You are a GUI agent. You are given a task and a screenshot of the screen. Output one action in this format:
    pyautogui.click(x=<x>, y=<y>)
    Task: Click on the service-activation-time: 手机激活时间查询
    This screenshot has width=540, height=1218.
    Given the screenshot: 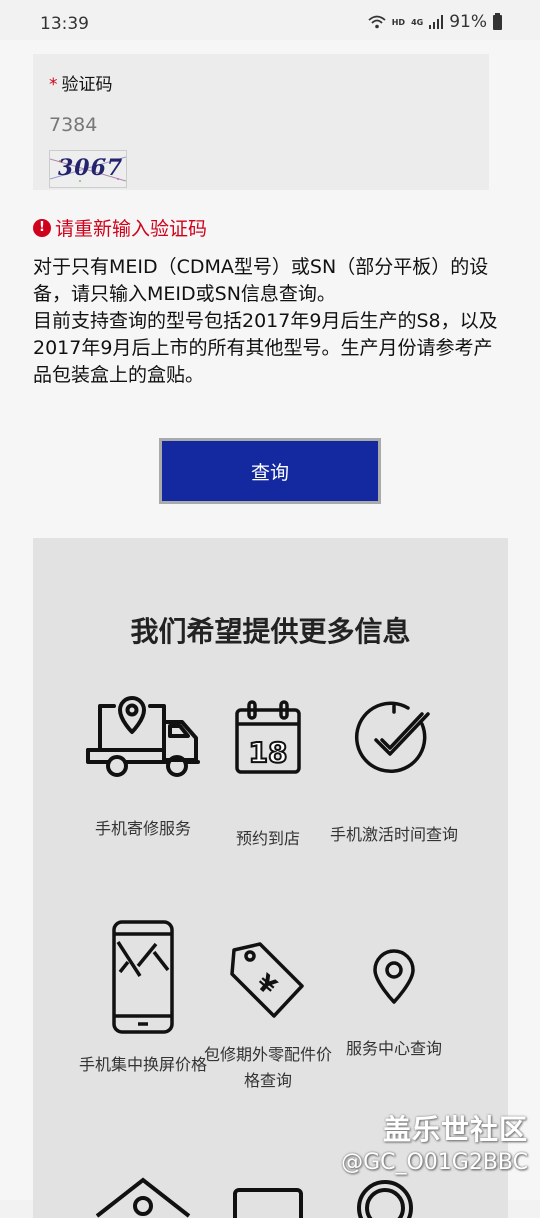 What is the action you would take?
    pyautogui.click(x=394, y=773)
    